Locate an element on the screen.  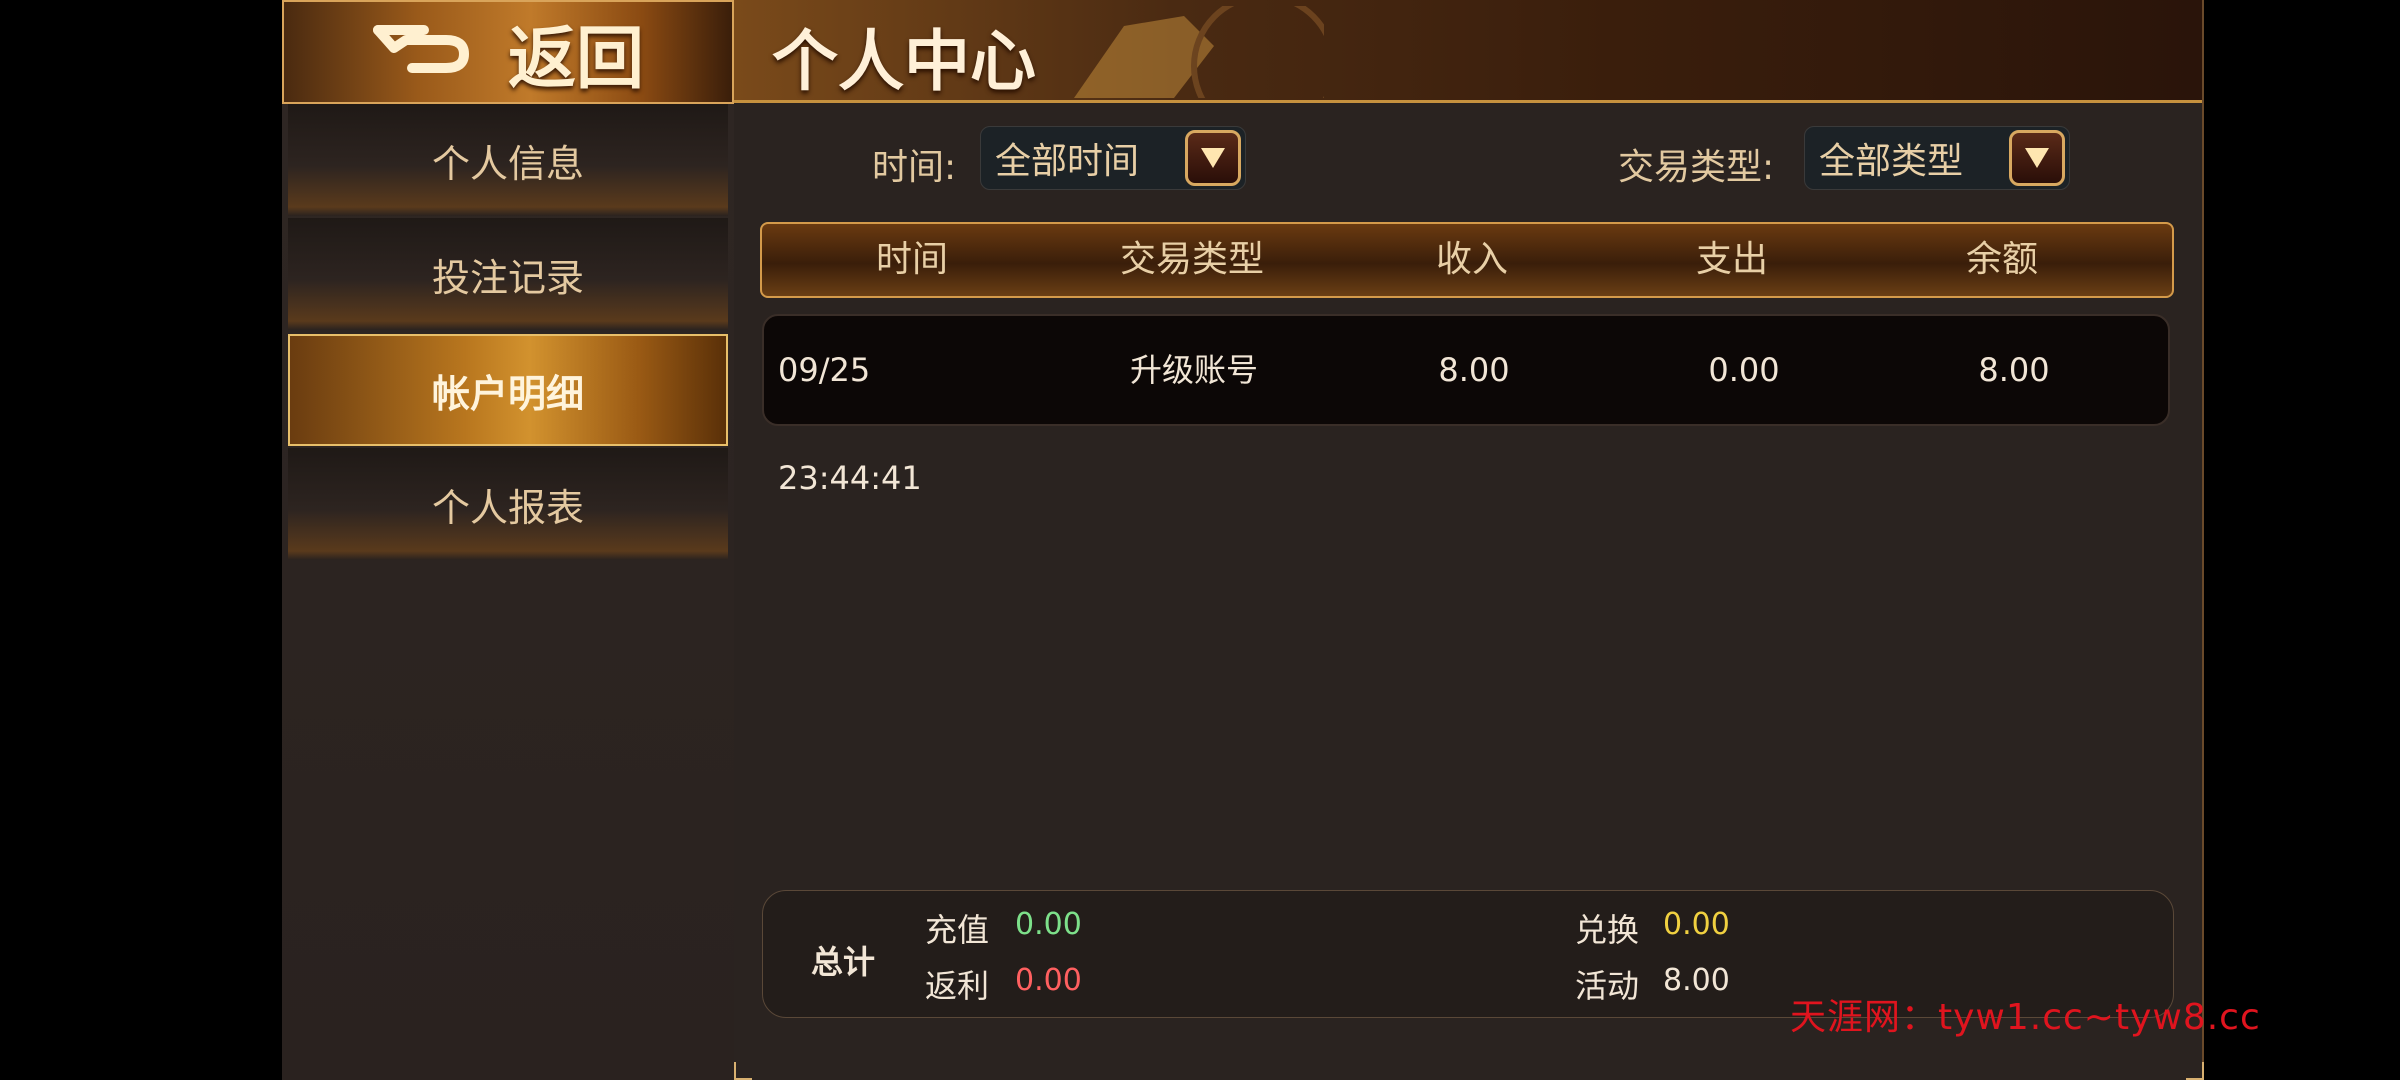
page-header: 个人中心 is located at coordinates (1468, 51).